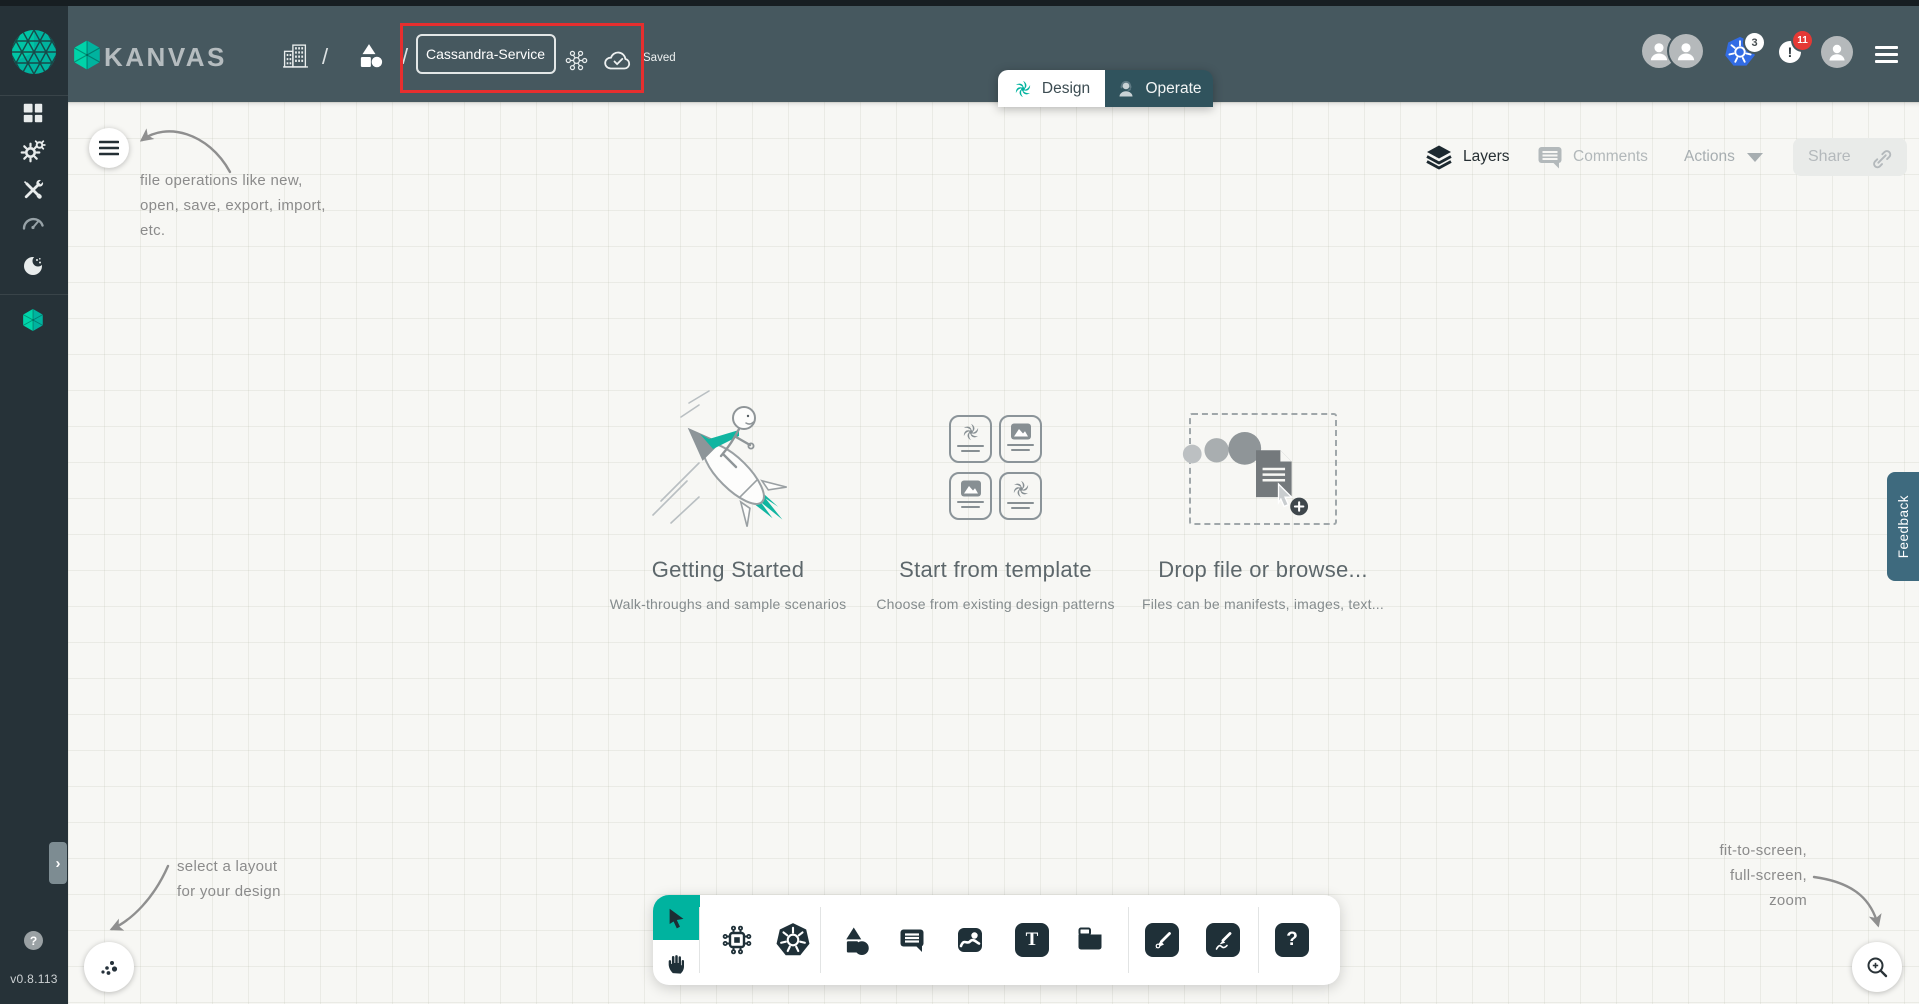 The width and height of the screenshot is (1919, 1004). I want to click on left-navigation-sidebar: › ? v0.8.113, so click(34, 505).